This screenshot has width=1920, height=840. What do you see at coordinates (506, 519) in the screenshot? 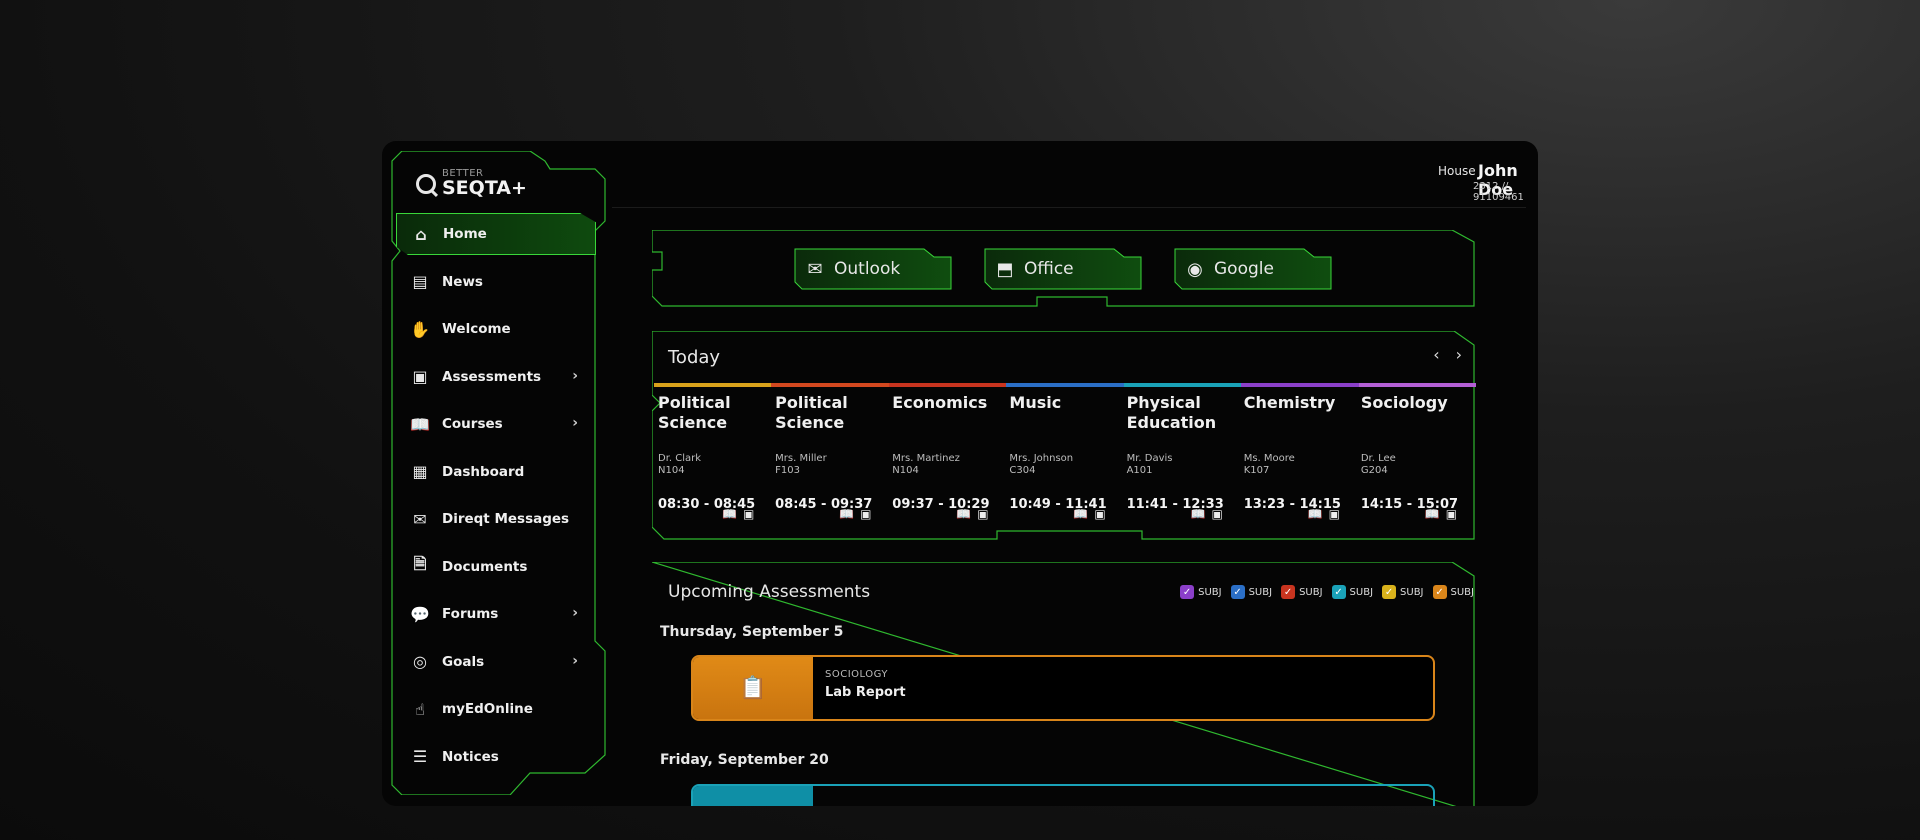
I see `sidebar-item-label: Direqt Messages` at bounding box center [506, 519].